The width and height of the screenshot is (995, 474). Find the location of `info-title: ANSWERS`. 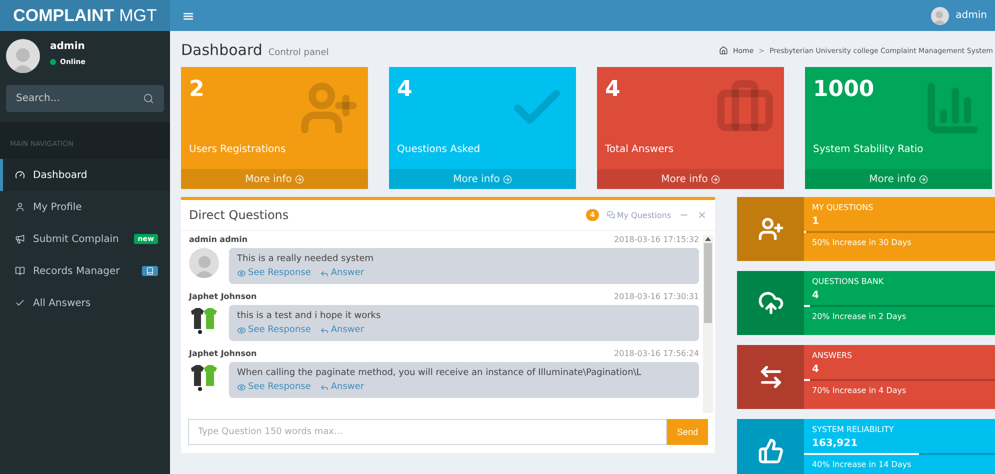

info-title: ANSWERS is located at coordinates (832, 355).